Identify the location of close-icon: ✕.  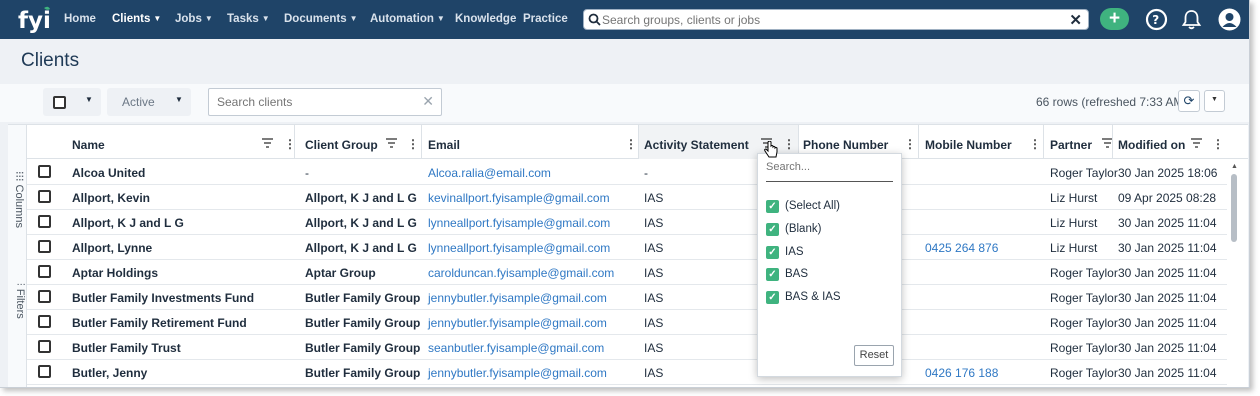
(1075, 20).